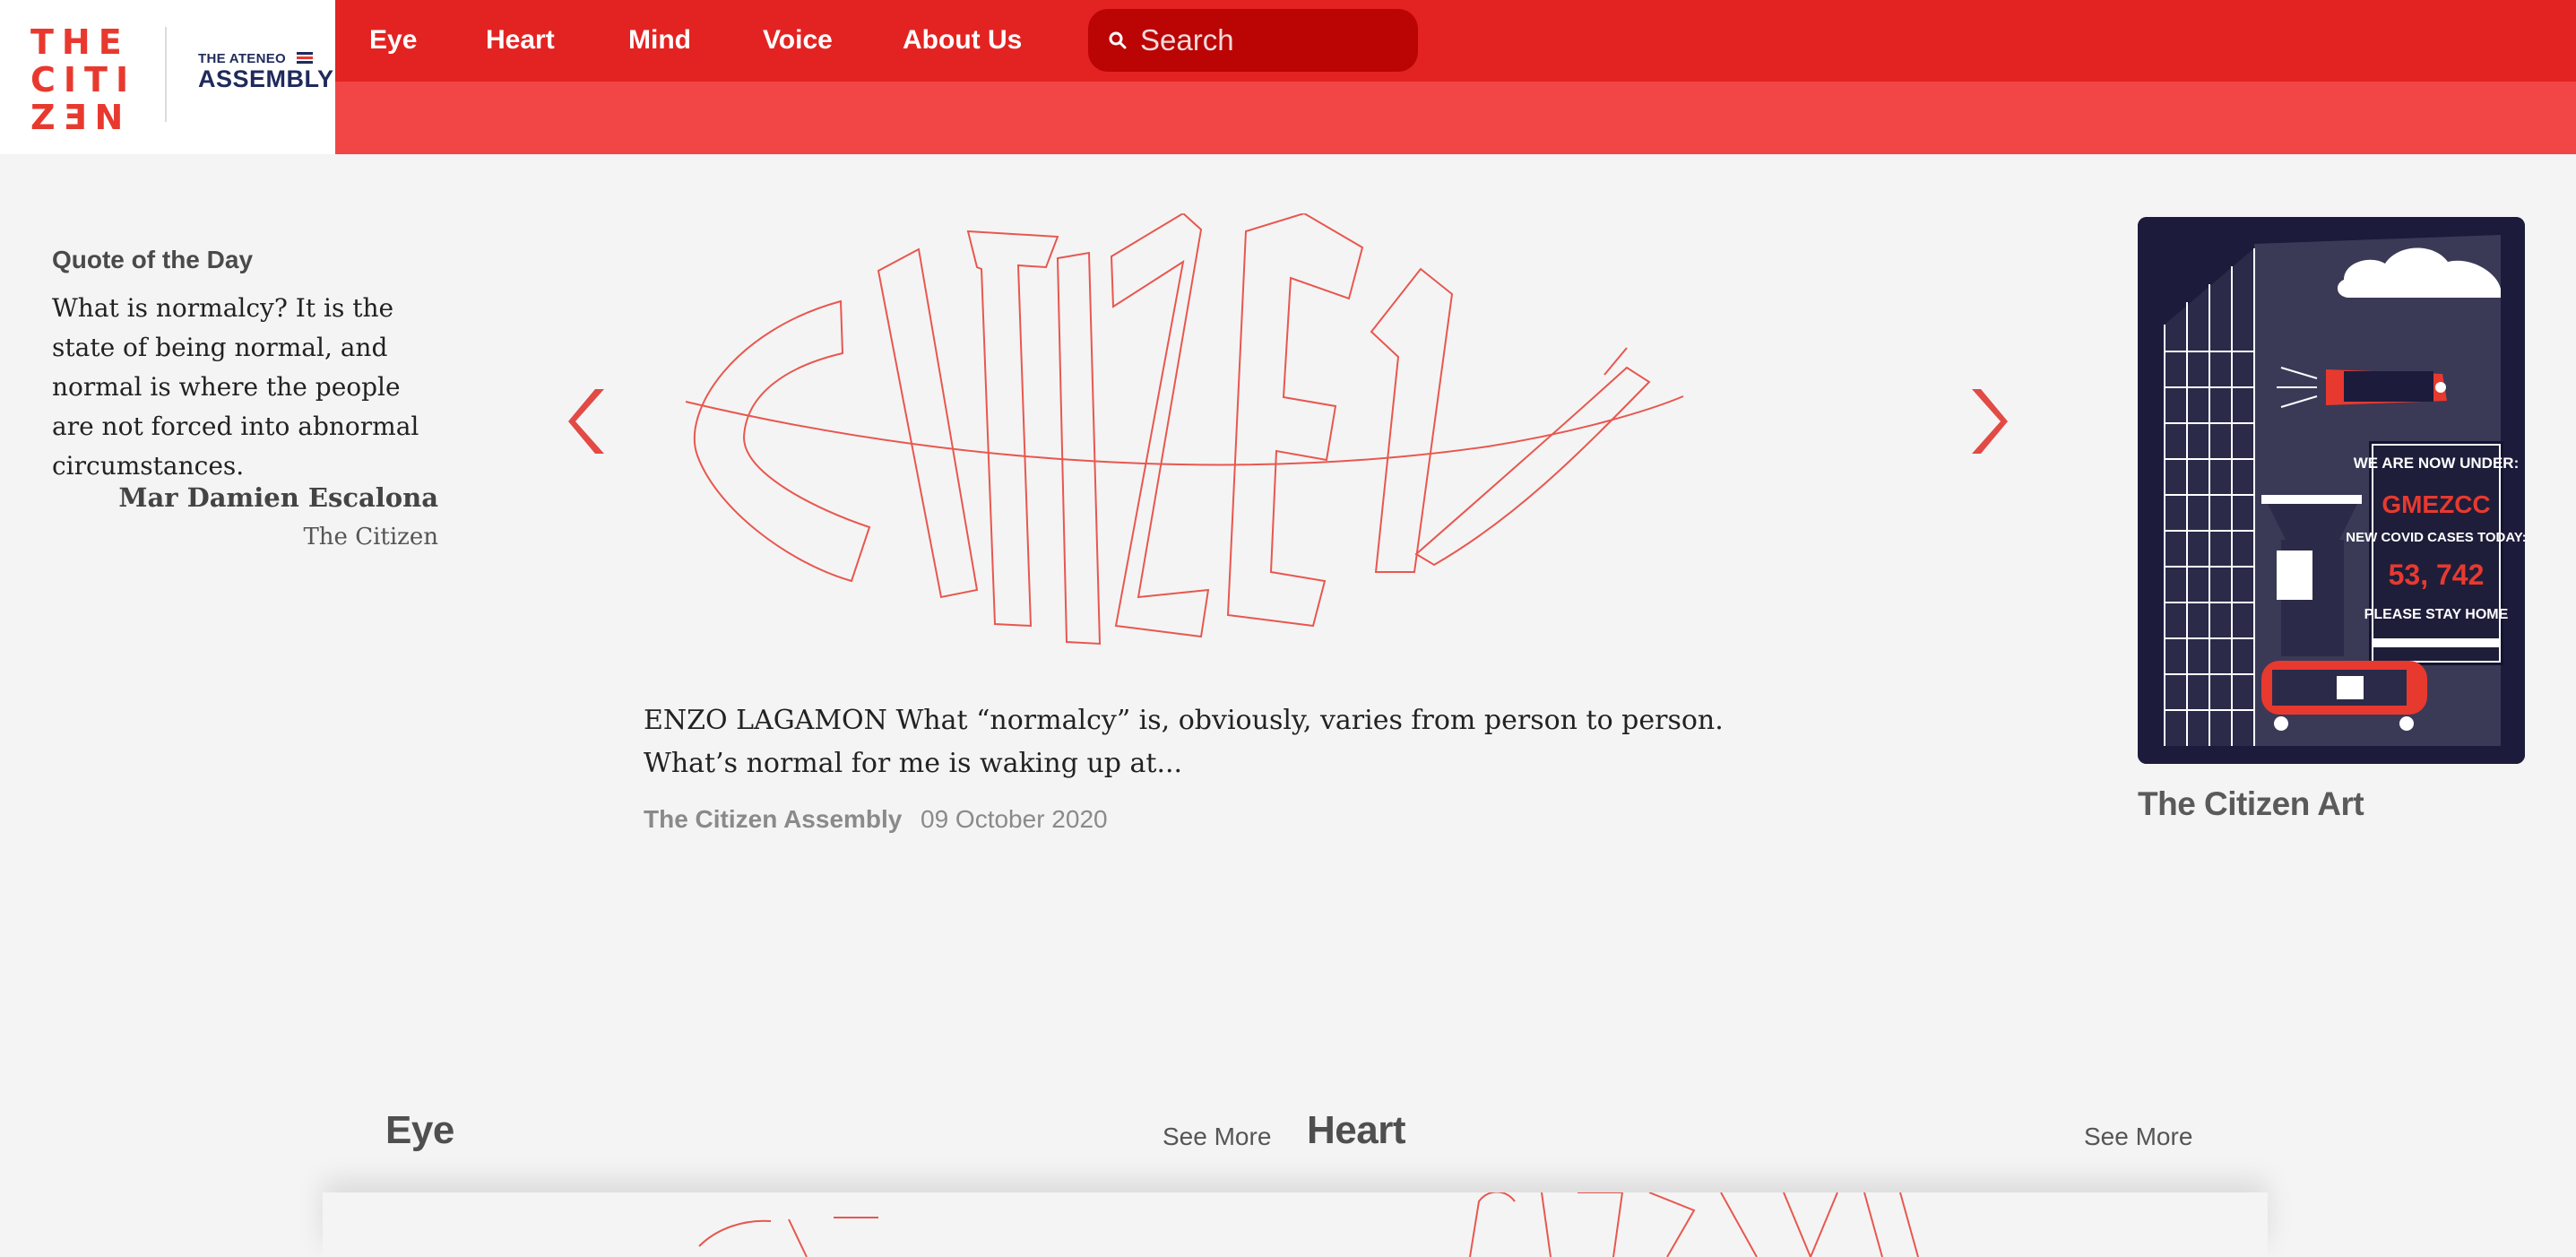 The image size is (2576, 1257). What do you see at coordinates (419, 1130) in the screenshot?
I see `section-eye-title: Eye` at bounding box center [419, 1130].